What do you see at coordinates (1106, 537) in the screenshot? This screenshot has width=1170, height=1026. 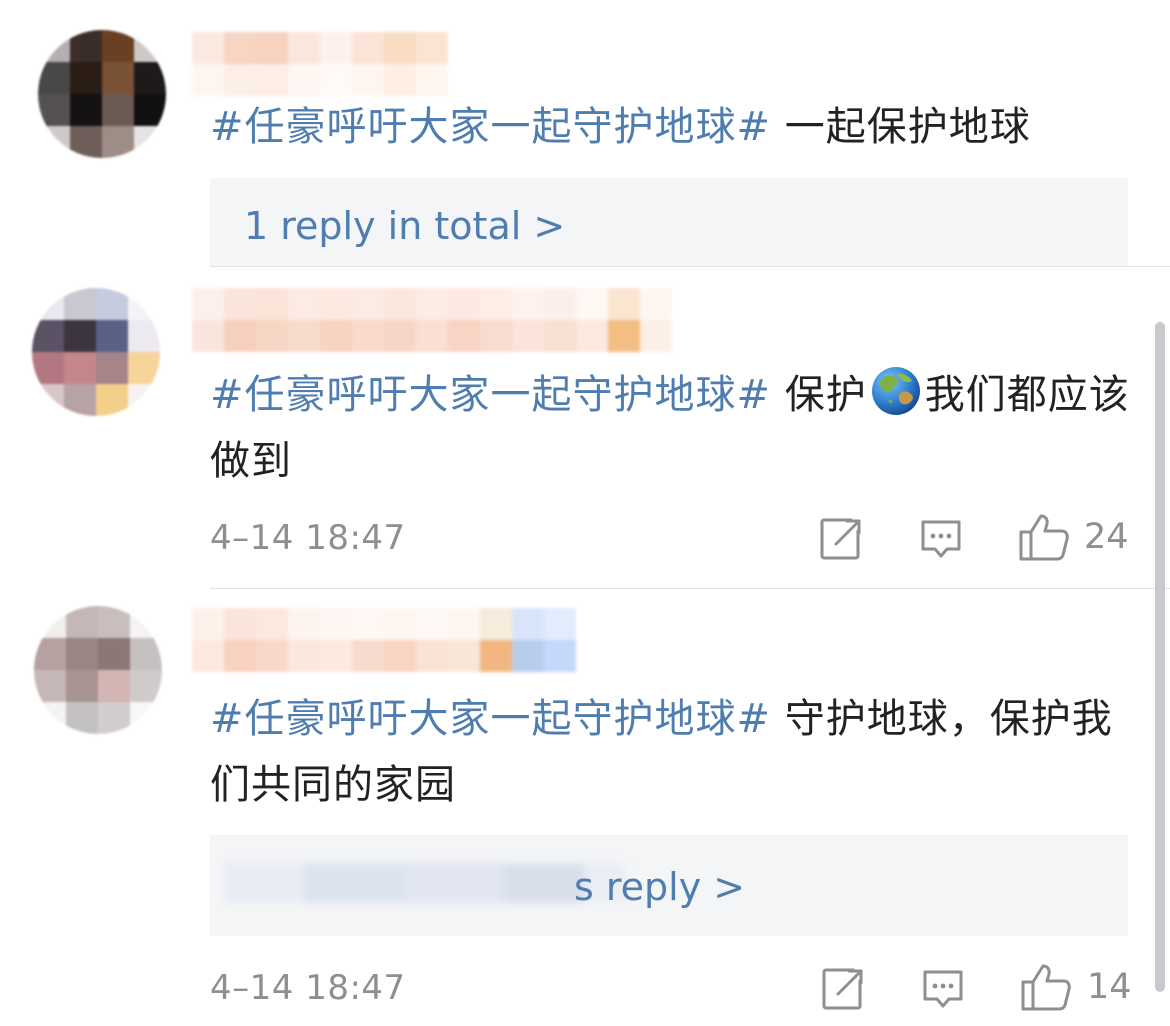 I see `like-count: 24` at bounding box center [1106, 537].